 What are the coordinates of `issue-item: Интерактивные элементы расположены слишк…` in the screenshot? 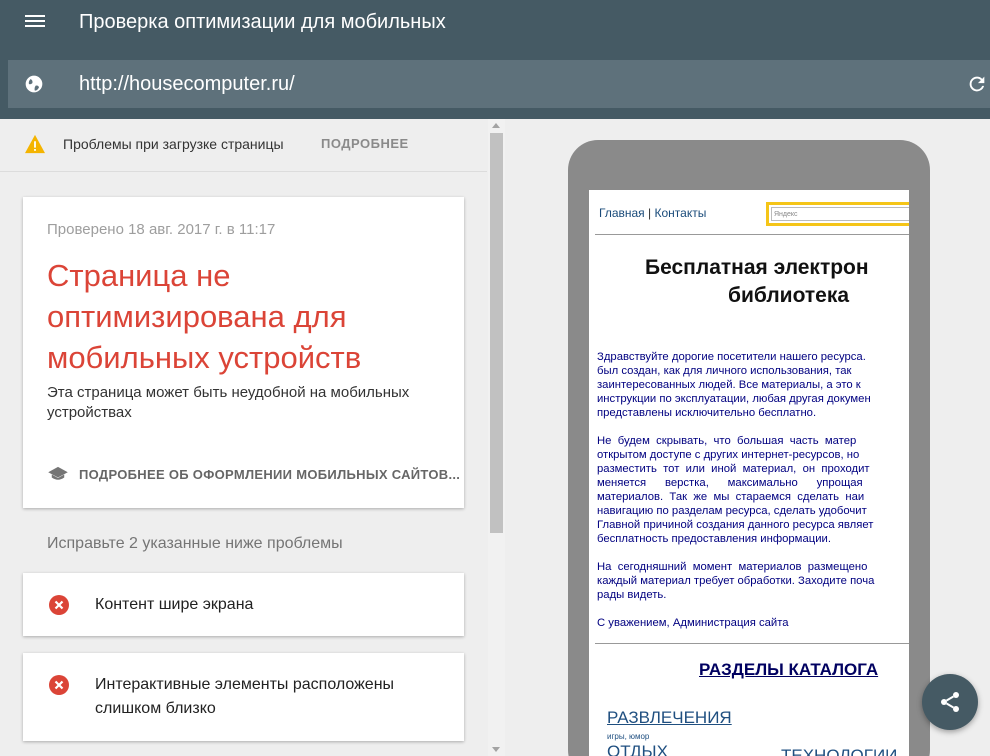 It's located at (243, 697).